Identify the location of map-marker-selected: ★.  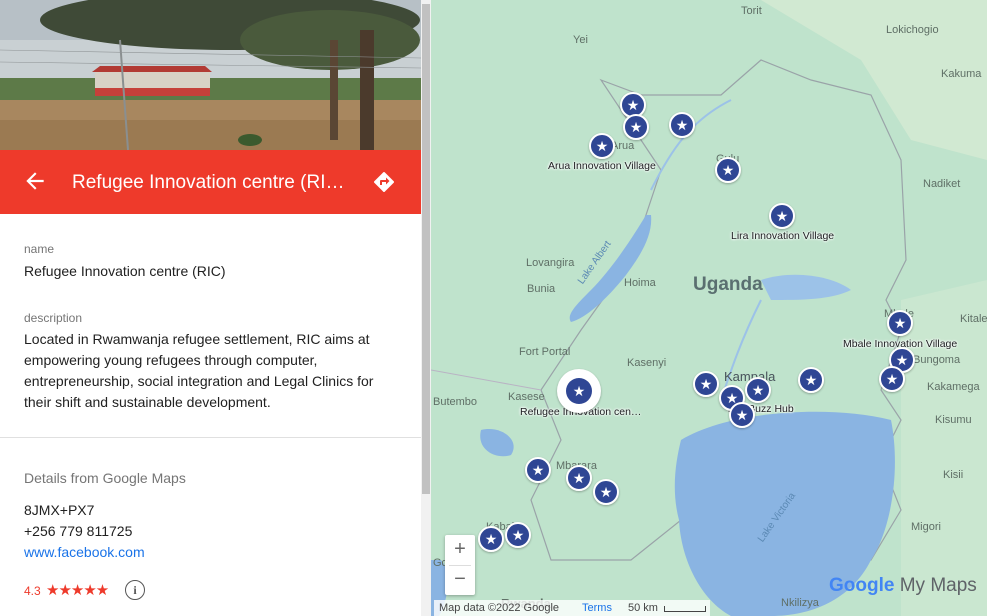
(579, 391).